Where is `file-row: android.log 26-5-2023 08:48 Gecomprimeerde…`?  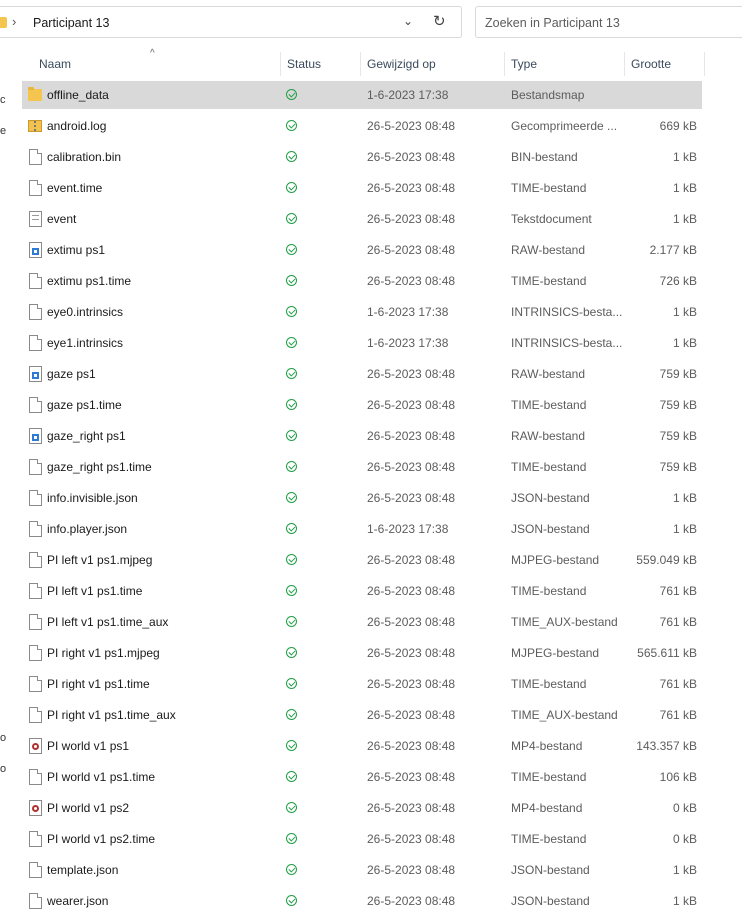
file-row: android.log 26-5-2023 08:48 Gecomprimeerde… is located at coordinates (362, 126).